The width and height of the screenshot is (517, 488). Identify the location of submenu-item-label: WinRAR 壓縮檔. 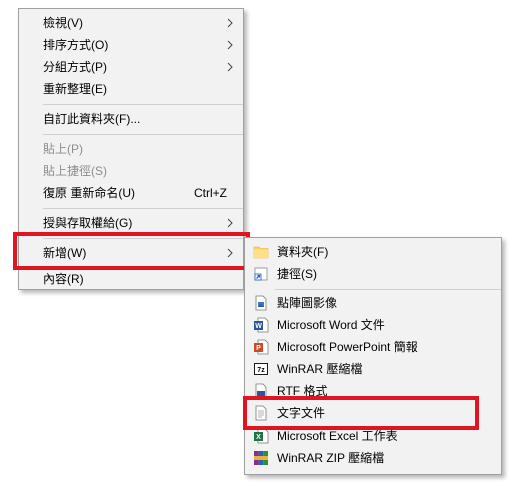
(320, 369).